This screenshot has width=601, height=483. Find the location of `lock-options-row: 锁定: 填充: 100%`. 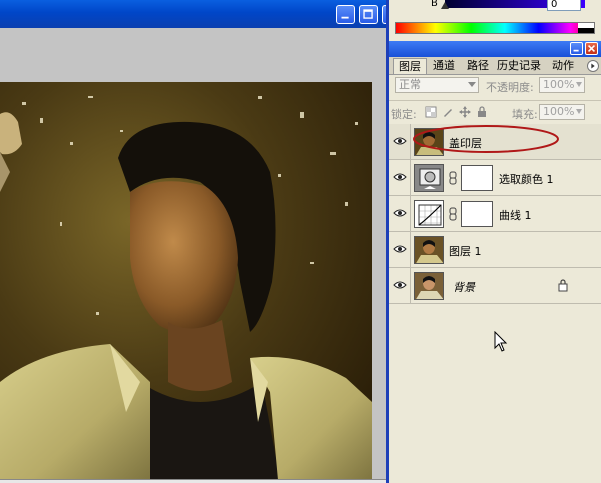

lock-options-row: 锁定: 填充: 100% is located at coordinates (495, 111).